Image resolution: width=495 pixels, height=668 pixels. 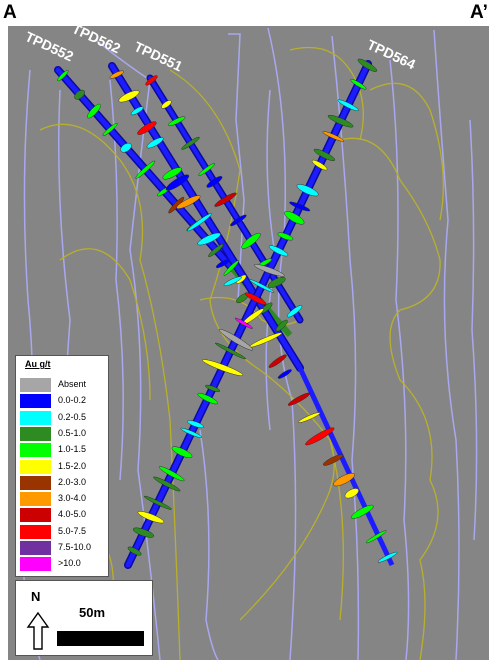 What do you see at coordinates (10, 12) in the screenshot?
I see `section-label-a: A` at bounding box center [10, 12].